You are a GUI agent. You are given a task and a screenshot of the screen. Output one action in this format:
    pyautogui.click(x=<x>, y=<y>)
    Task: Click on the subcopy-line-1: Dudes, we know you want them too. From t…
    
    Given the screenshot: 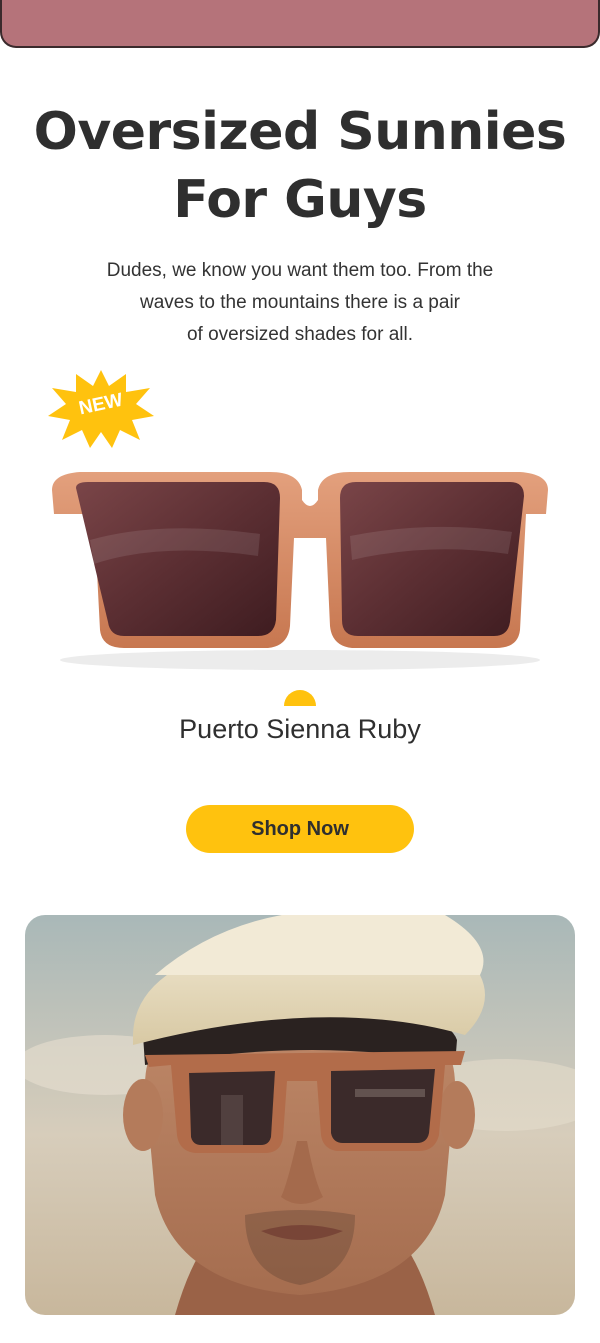 What is the action you would take?
    pyautogui.click(x=300, y=270)
    